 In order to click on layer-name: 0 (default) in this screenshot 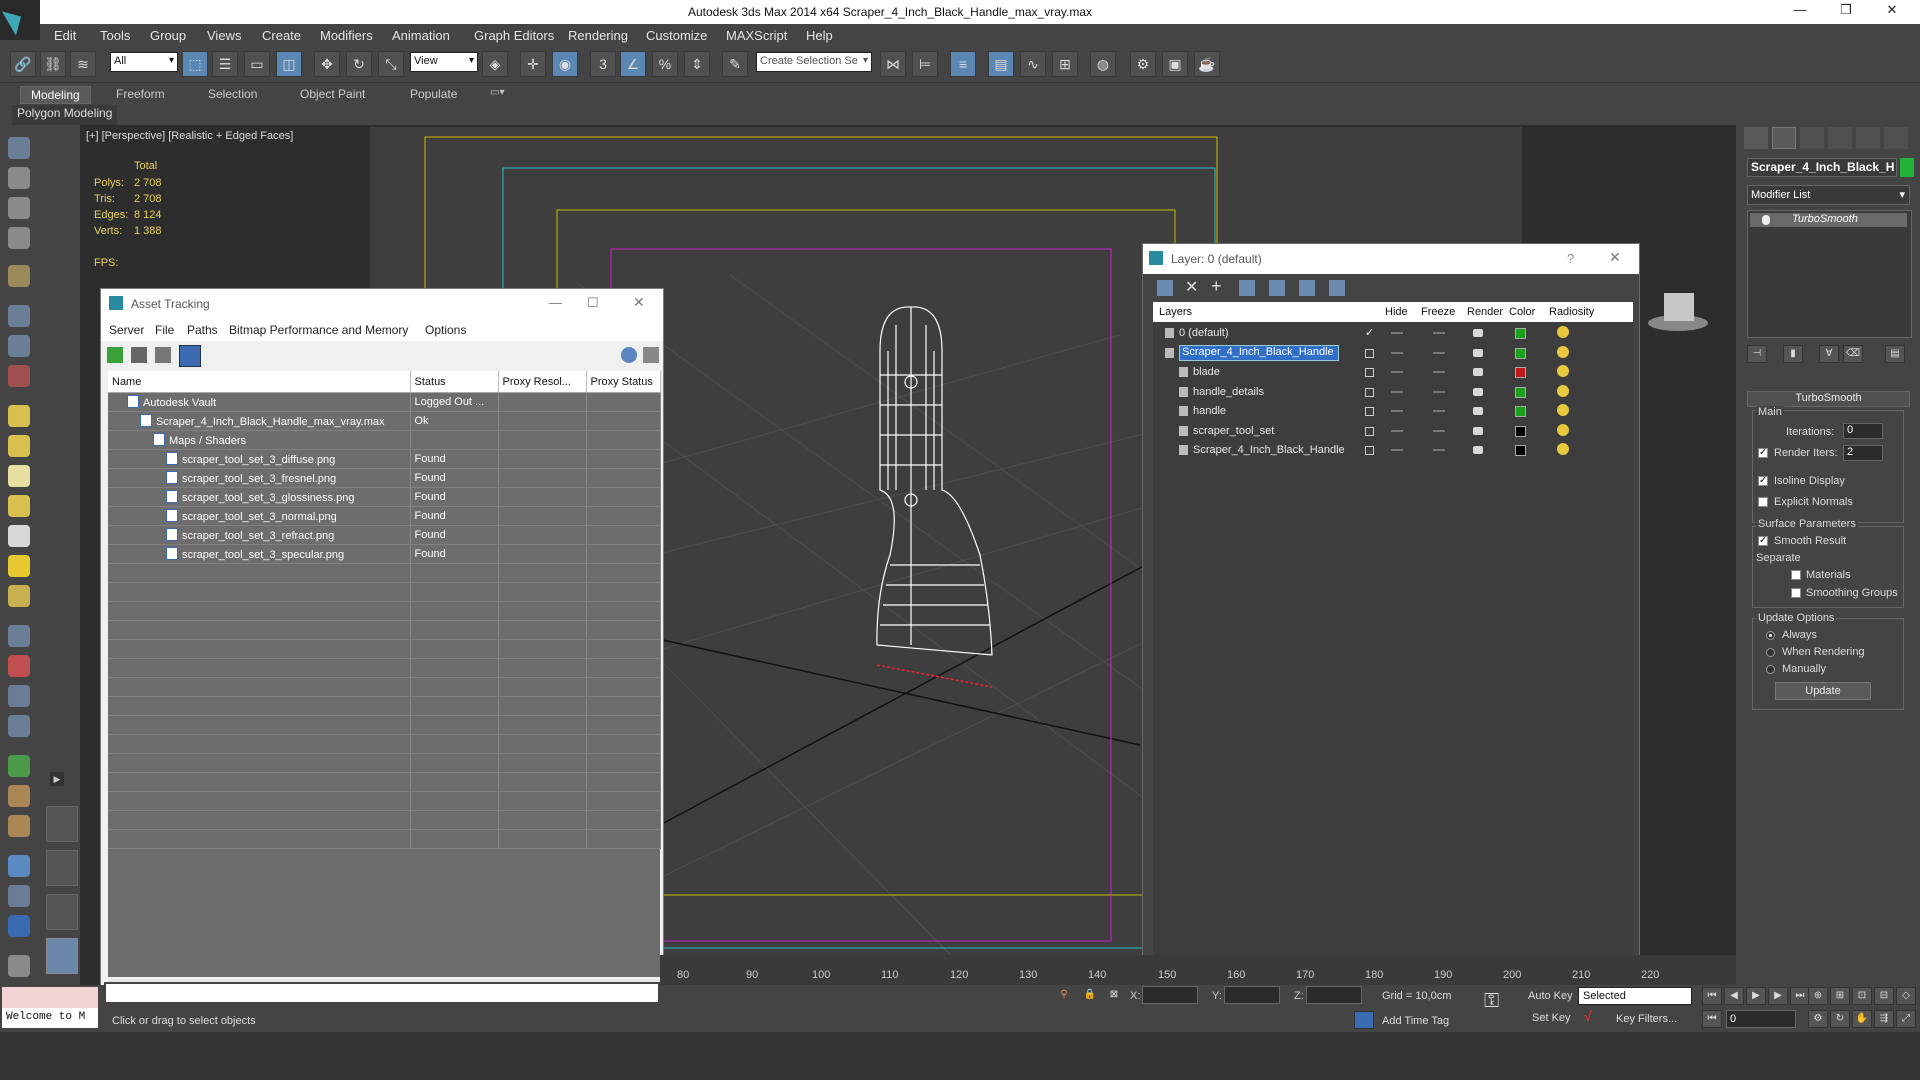, I will do `click(1204, 333)`.